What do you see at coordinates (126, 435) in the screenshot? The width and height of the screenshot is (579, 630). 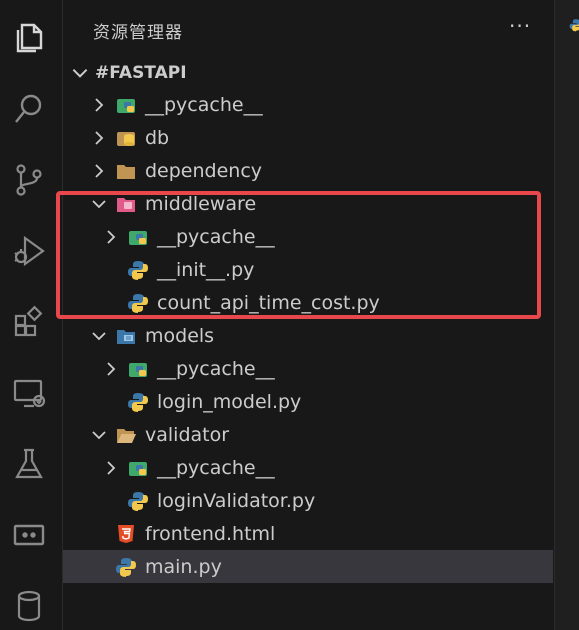 I see `folder-open-icon` at bounding box center [126, 435].